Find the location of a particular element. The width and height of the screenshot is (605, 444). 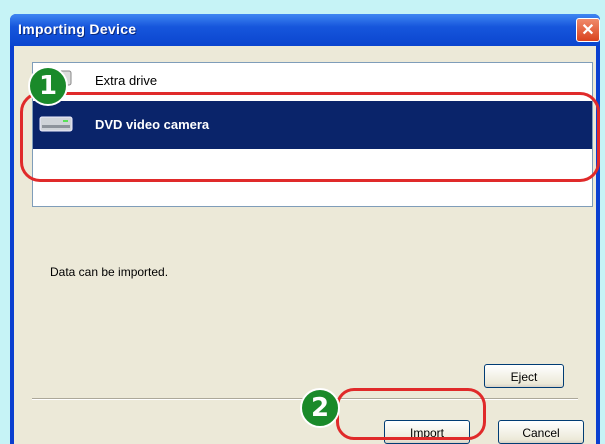

status-message: Data can be imported. is located at coordinates (109, 272).